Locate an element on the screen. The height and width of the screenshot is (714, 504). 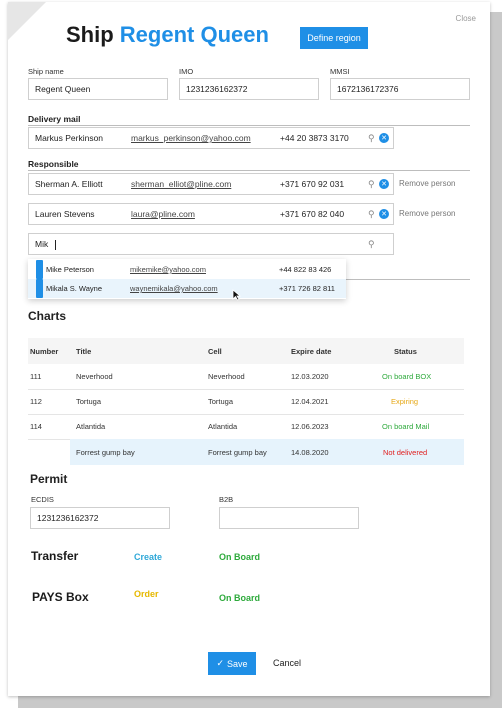
save-label: Save is located at coordinates (237, 663).